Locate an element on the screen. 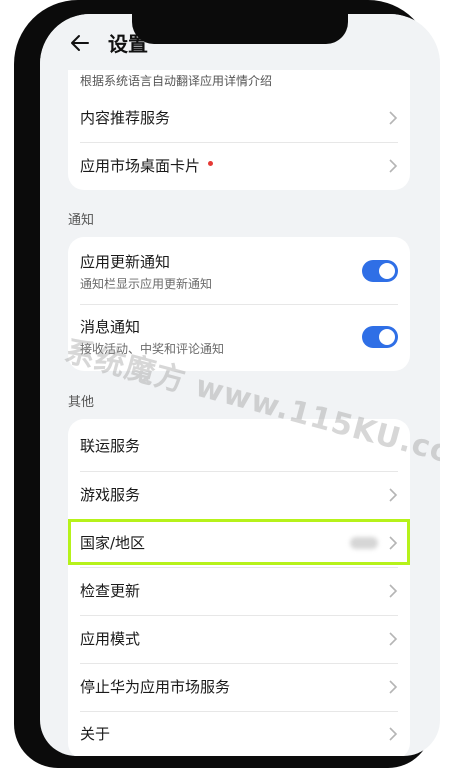  back-arrow-icon is located at coordinates (80, 43).